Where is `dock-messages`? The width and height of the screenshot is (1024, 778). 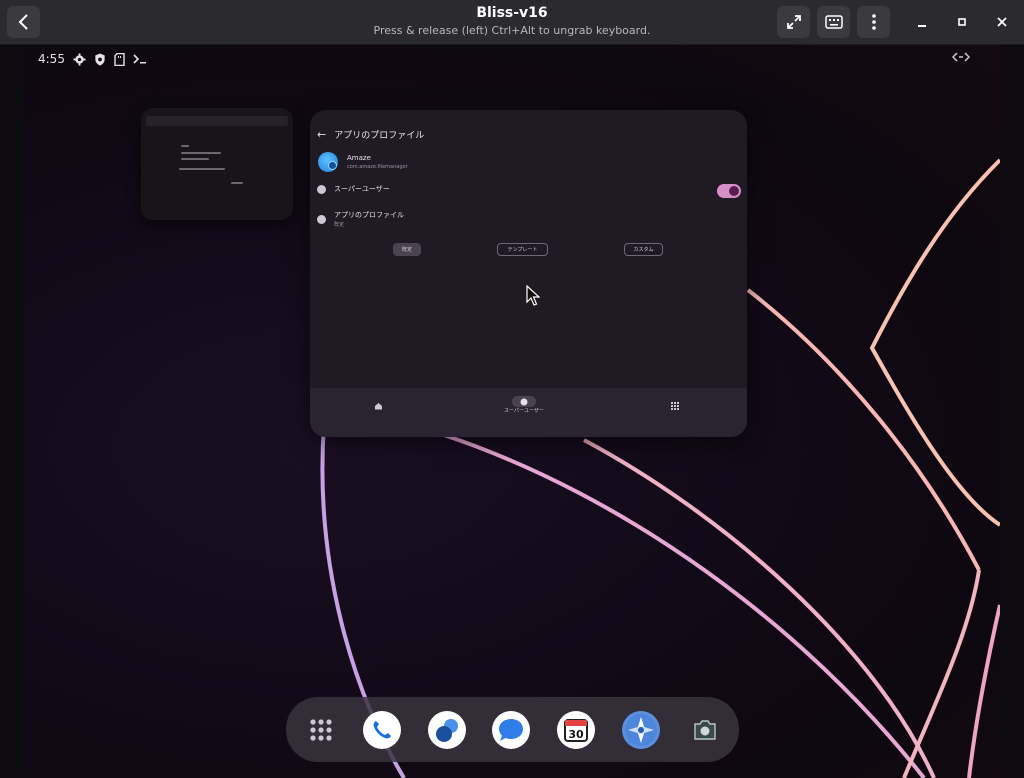
dock-messages is located at coordinates (511, 730).